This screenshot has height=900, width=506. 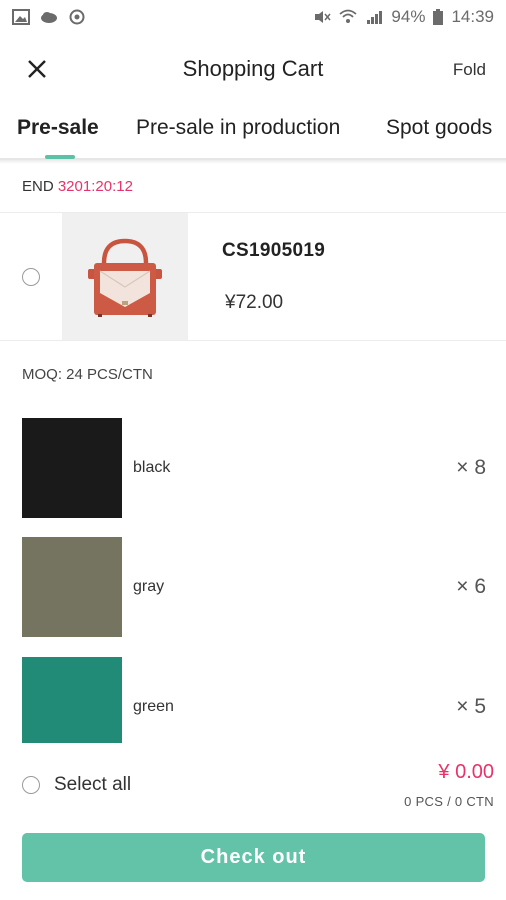 What do you see at coordinates (449, 801) in the screenshot?
I see `total-count: 0 PCS / 0 CTN` at bounding box center [449, 801].